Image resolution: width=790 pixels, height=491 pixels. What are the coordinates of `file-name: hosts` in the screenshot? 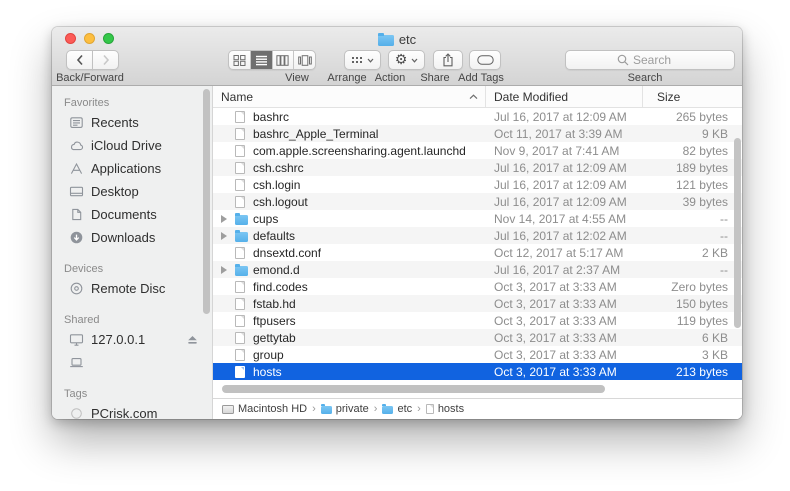 It's located at (267, 371).